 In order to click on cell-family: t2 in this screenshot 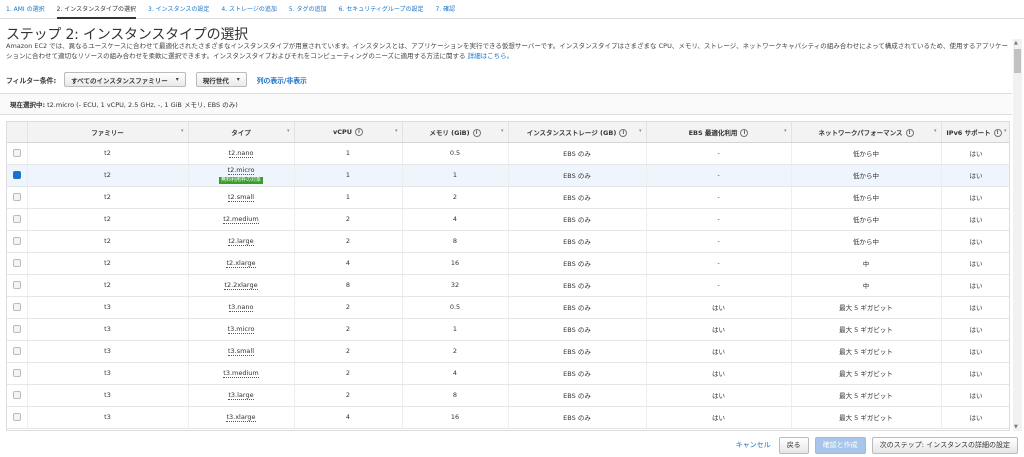, I will do `click(108, 197)`.